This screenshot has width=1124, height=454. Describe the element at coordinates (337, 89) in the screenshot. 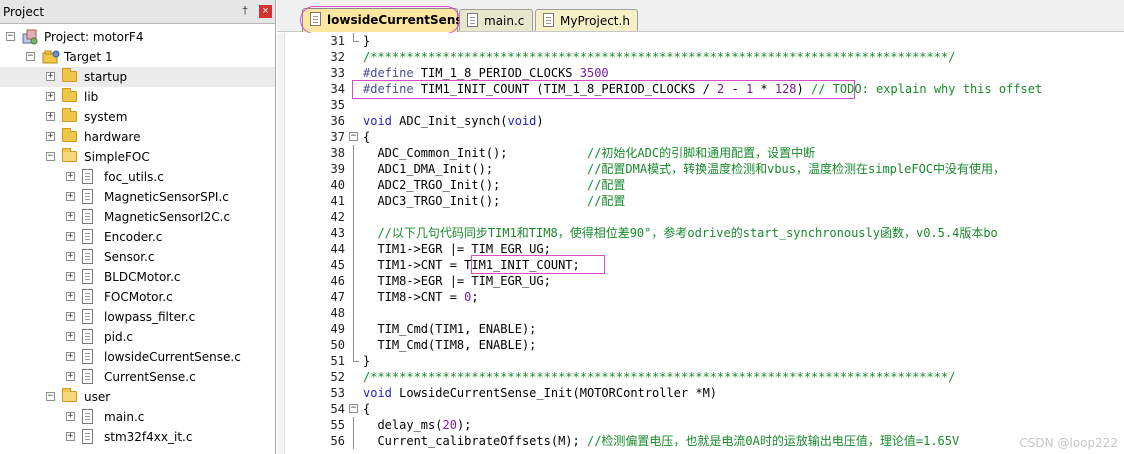

I see `line-number: 34` at that location.